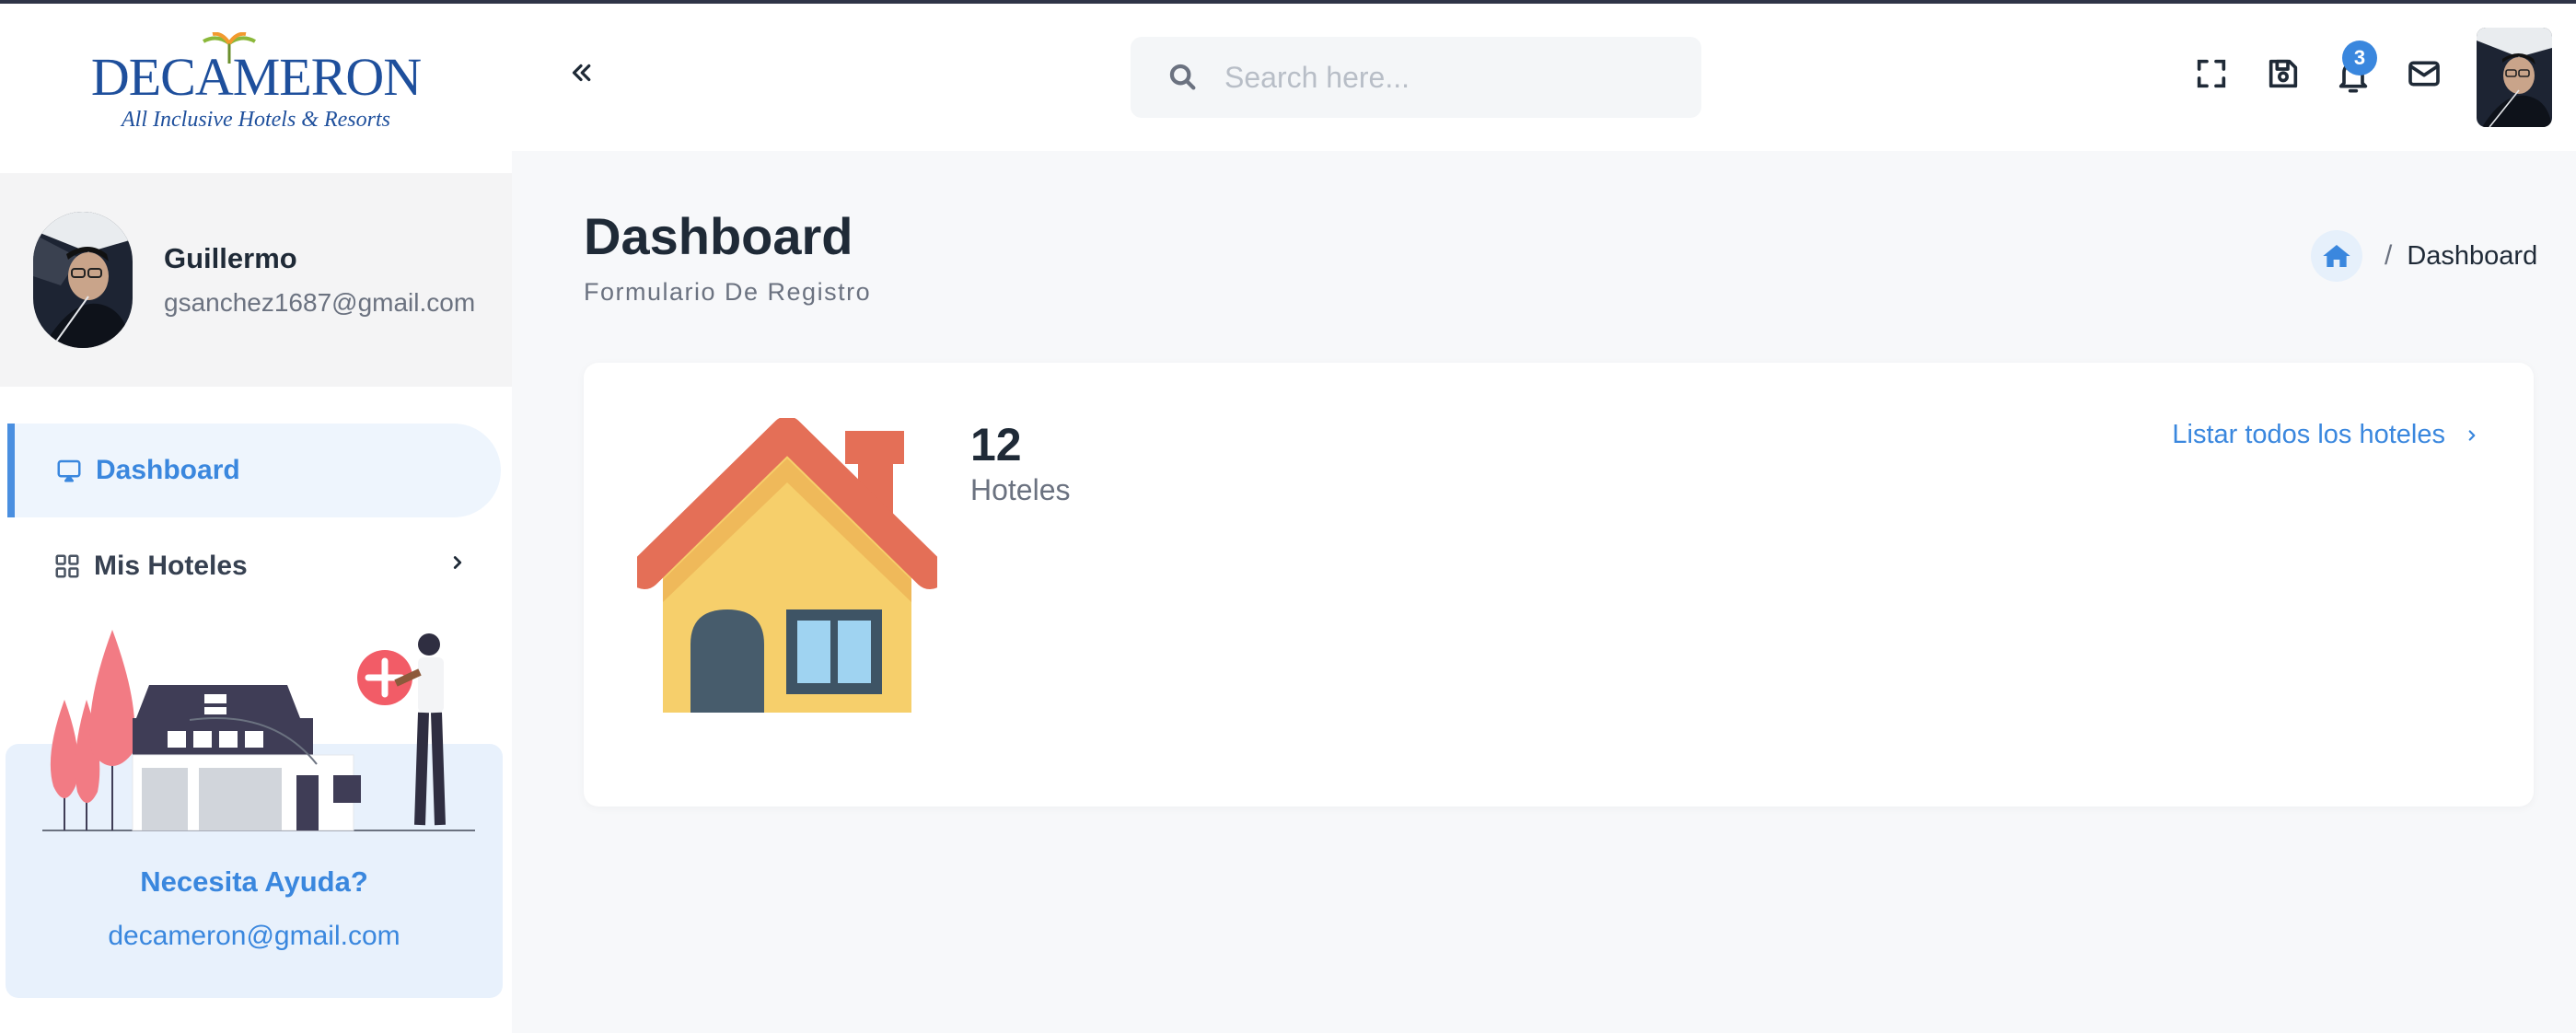 The width and height of the screenshot is (2576, 1033). What do you see at coordinates (718, 236) in the screenshot?
I see `page-title: Dashboard` at bounding box center [718, 236].